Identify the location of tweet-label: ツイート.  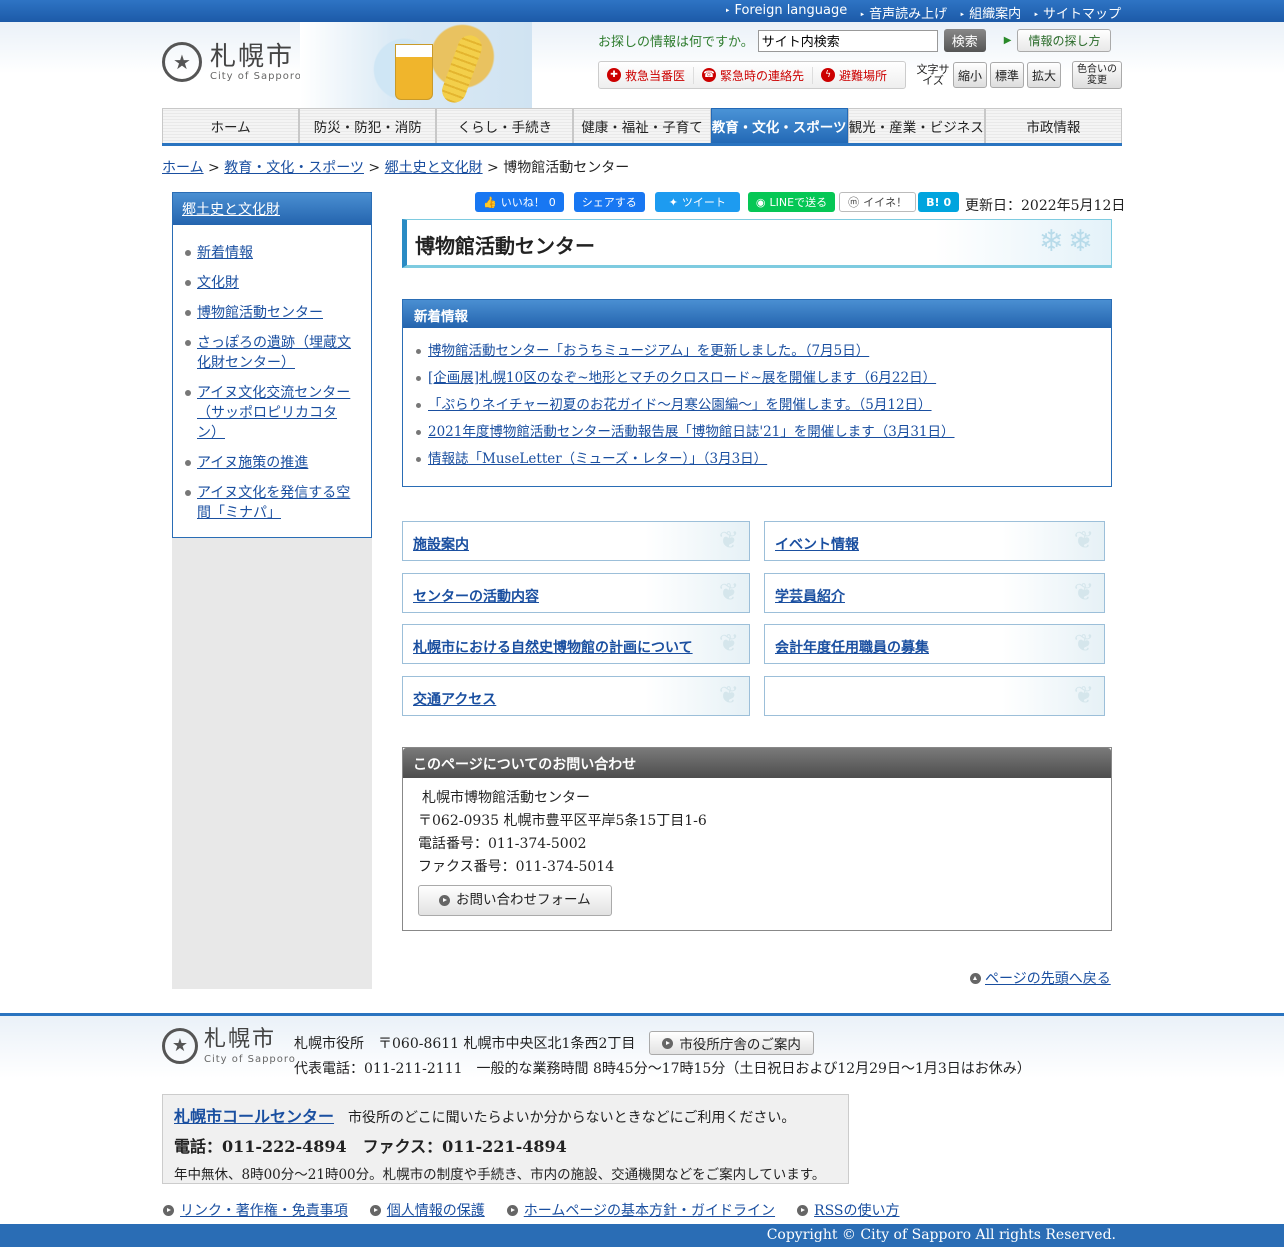
(703, 202).